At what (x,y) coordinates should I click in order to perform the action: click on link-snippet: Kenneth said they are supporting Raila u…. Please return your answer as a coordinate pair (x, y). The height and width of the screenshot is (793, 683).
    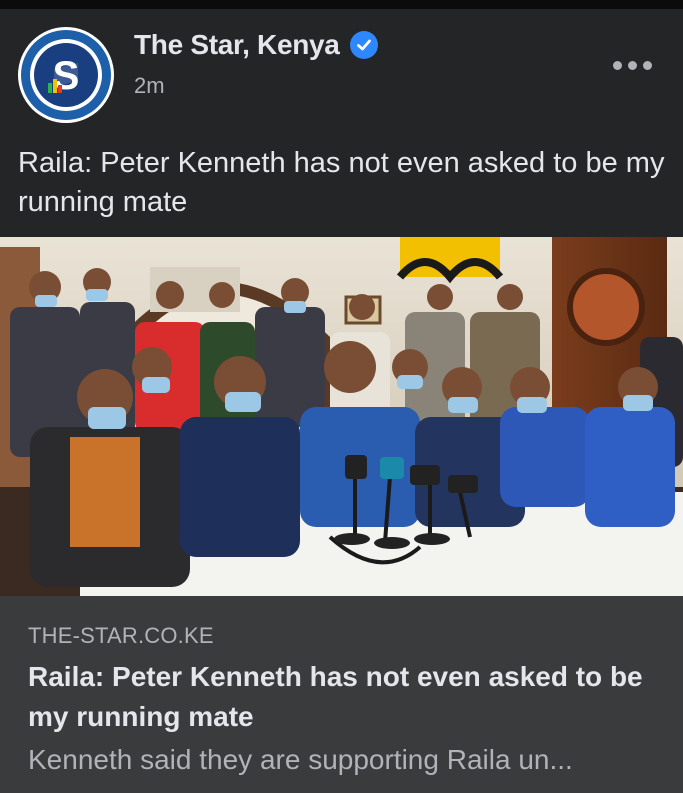
    Looking at the image, I should click on (300, 759).